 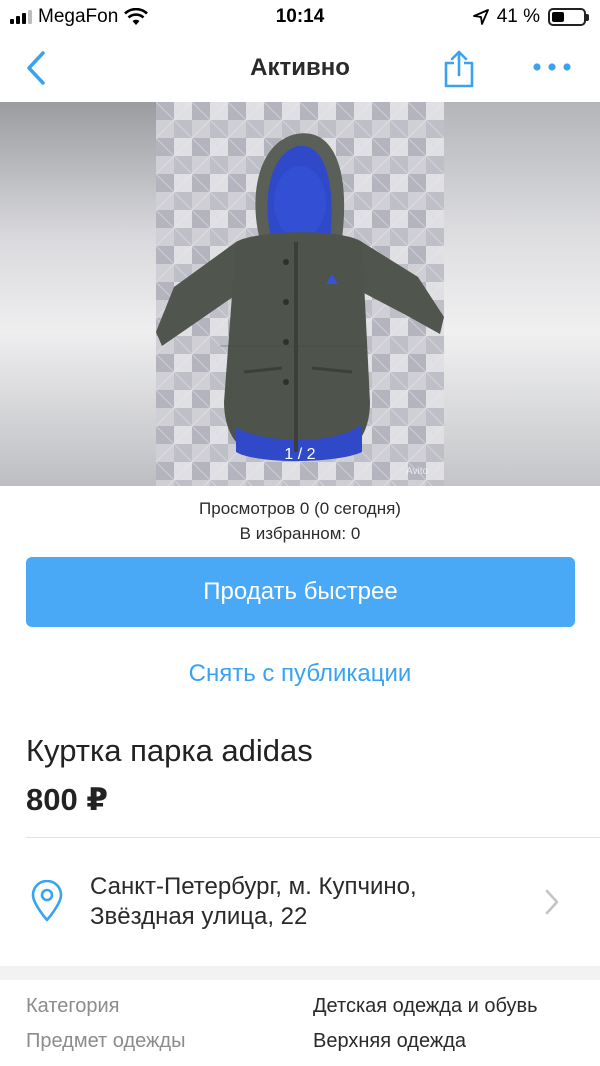 What do you see at coordinates (300, 18) in the screenshot?
I see `status-bar: MegaFon 10:14 41 %` at bounding box center [300, 18].